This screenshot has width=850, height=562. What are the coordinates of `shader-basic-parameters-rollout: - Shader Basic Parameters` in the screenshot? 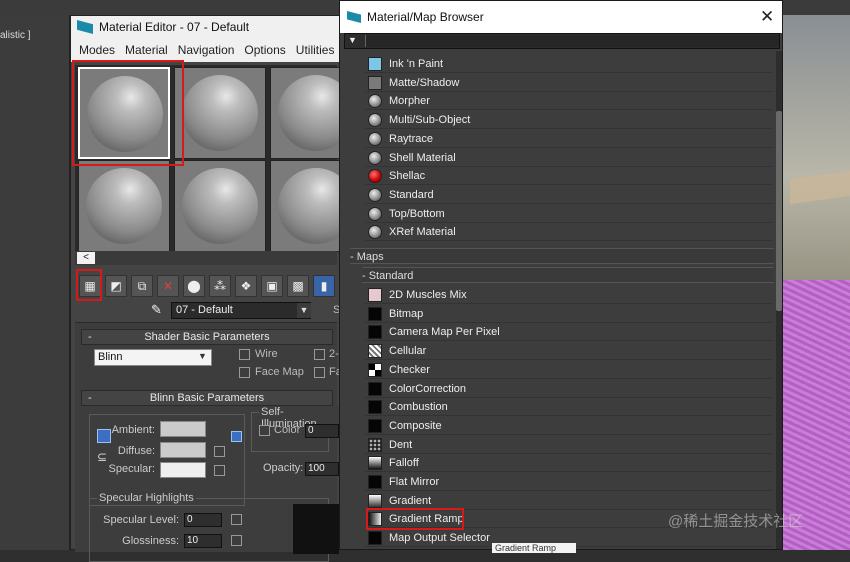 It's located at (207, 337).